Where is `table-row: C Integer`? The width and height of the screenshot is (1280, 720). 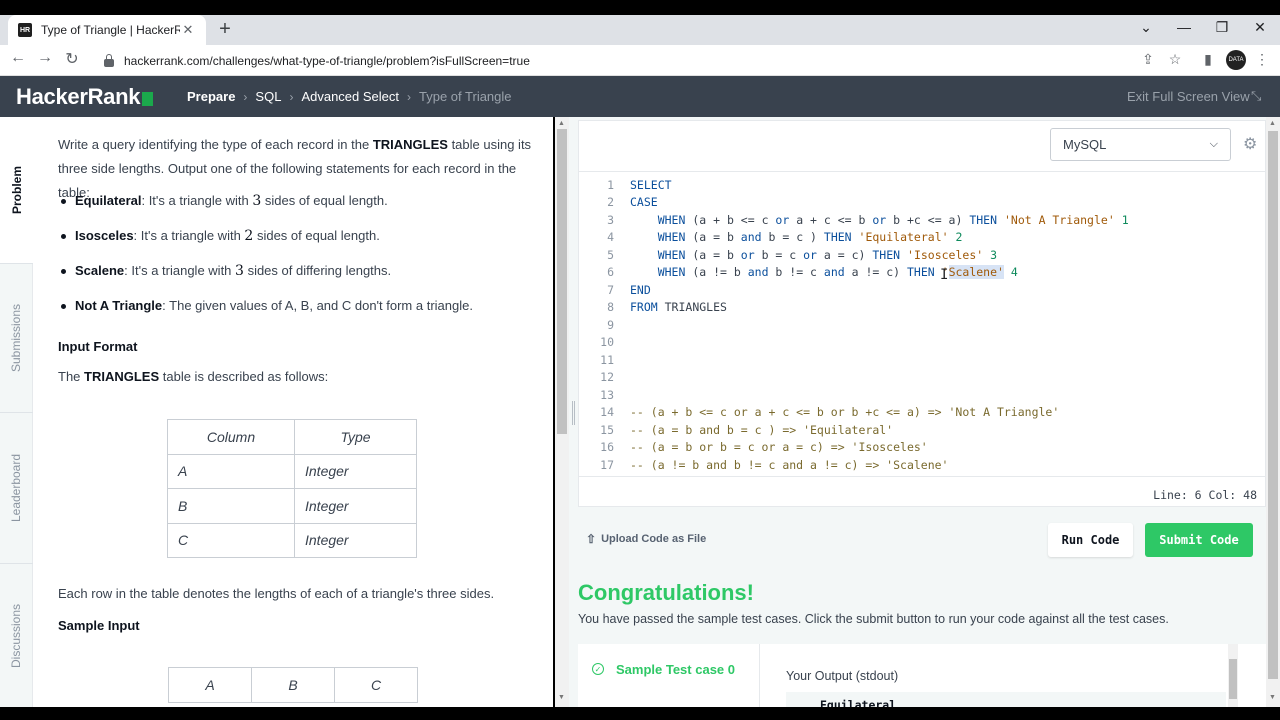
table-row: C Integer is located at coordinates (292, 540).